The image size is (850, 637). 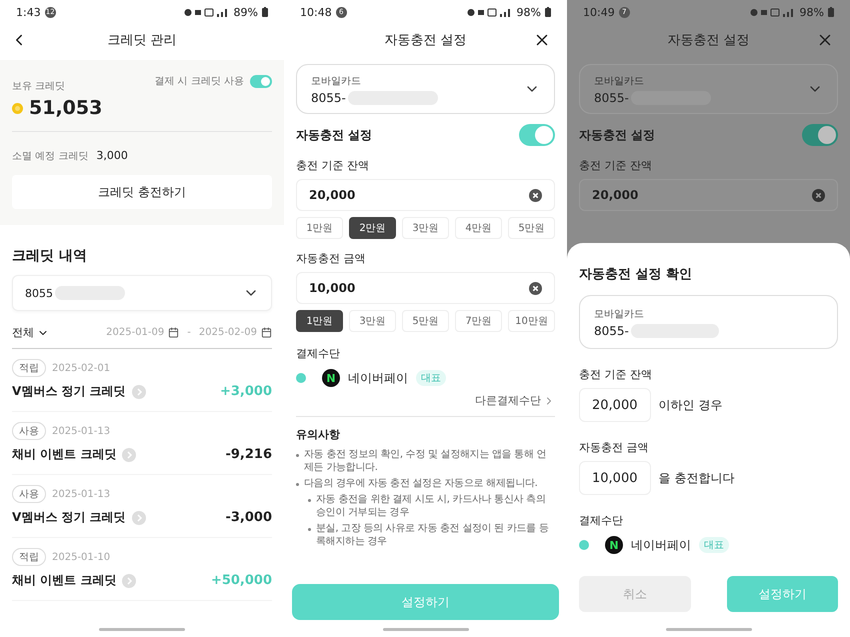 I want to click on amount-input: 10,000, so click(x=425, y=288).